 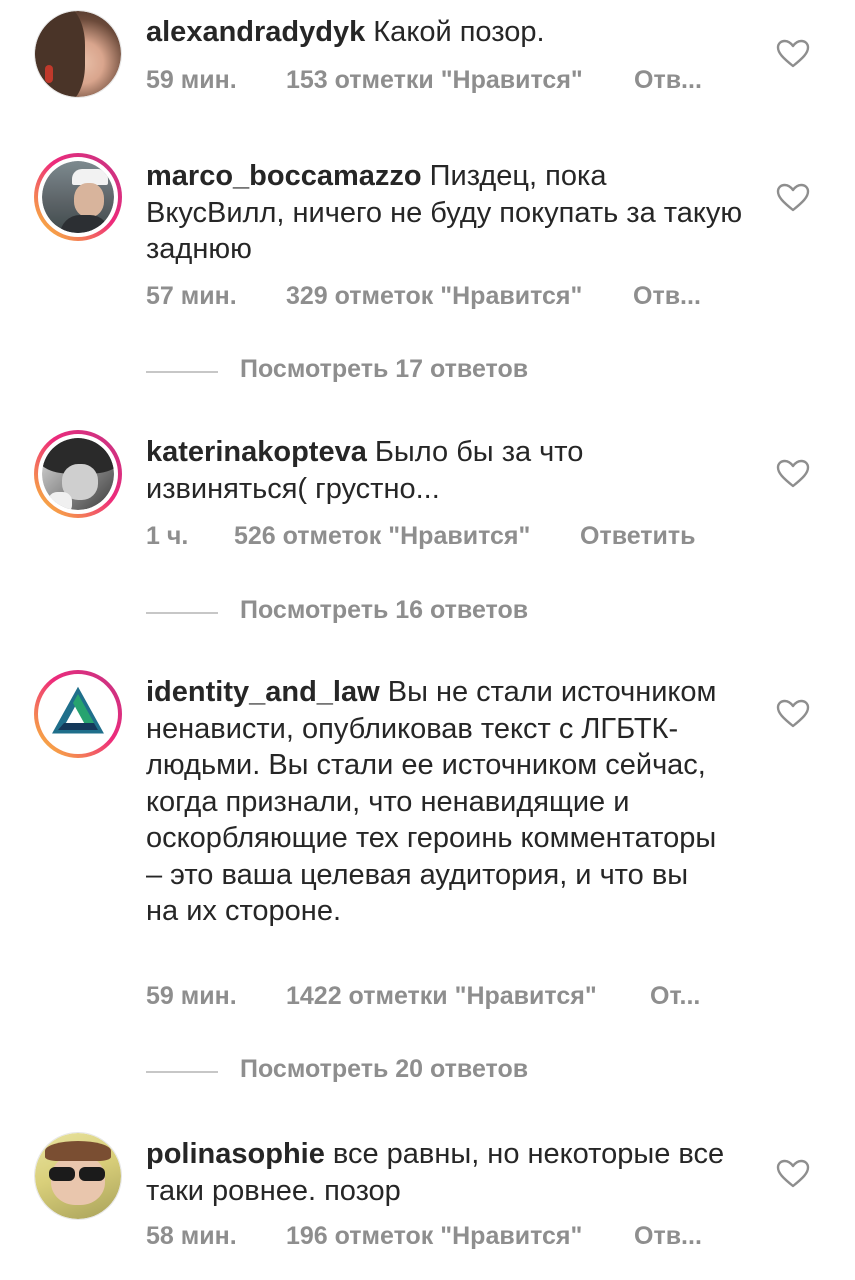 I want to click on triangle-logo-icon, so click(x=78, y=710).